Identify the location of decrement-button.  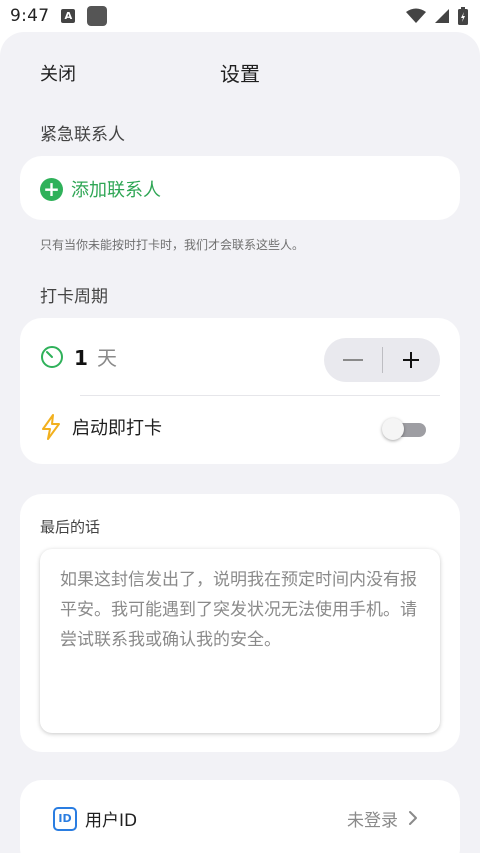
(353, 360).